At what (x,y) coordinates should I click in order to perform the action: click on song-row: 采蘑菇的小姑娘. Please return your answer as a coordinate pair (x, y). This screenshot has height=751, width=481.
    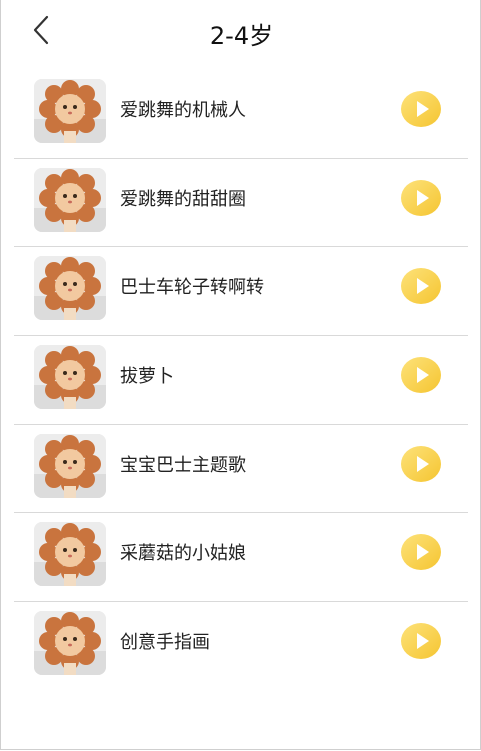
    Looking at the image, I should click on (241, 558).